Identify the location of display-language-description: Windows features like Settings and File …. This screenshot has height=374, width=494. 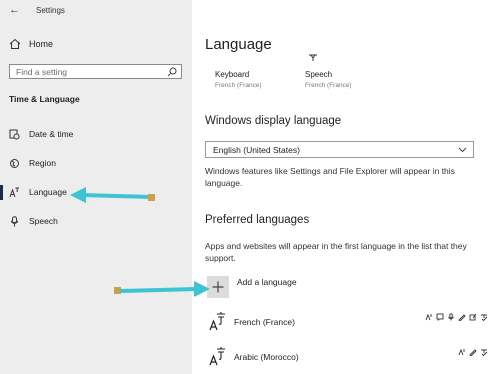
(330, 177).